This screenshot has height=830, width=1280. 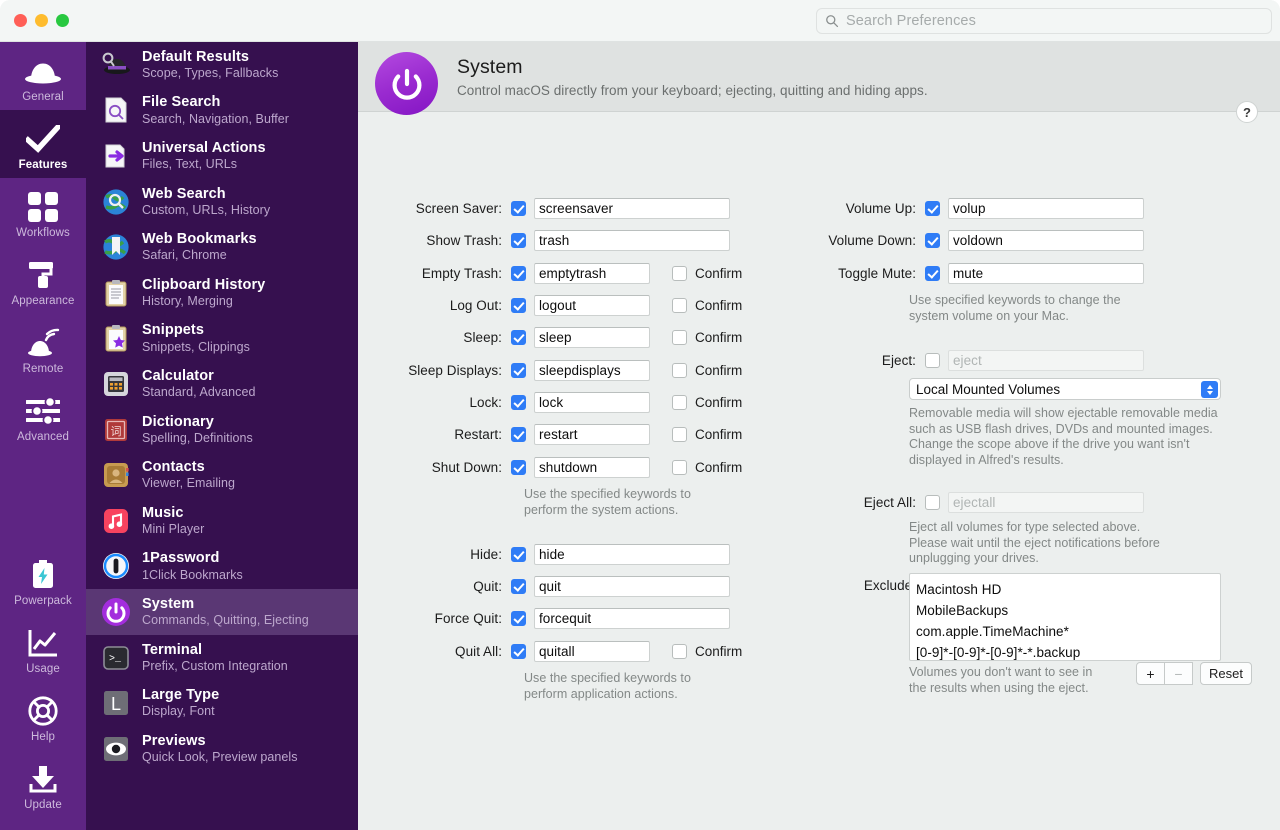 What do you see at coordinates (1046, 273) in the screenshot?
I see `toggle-mute-keyword-input: mute` at bounding box center [1046, 273].